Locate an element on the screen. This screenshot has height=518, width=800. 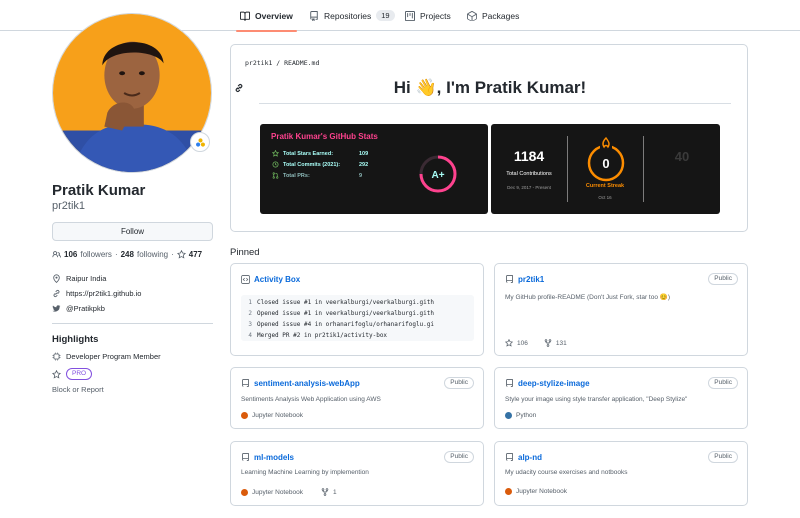
pinned-name: ml-models is located at coordinates (274, 457).